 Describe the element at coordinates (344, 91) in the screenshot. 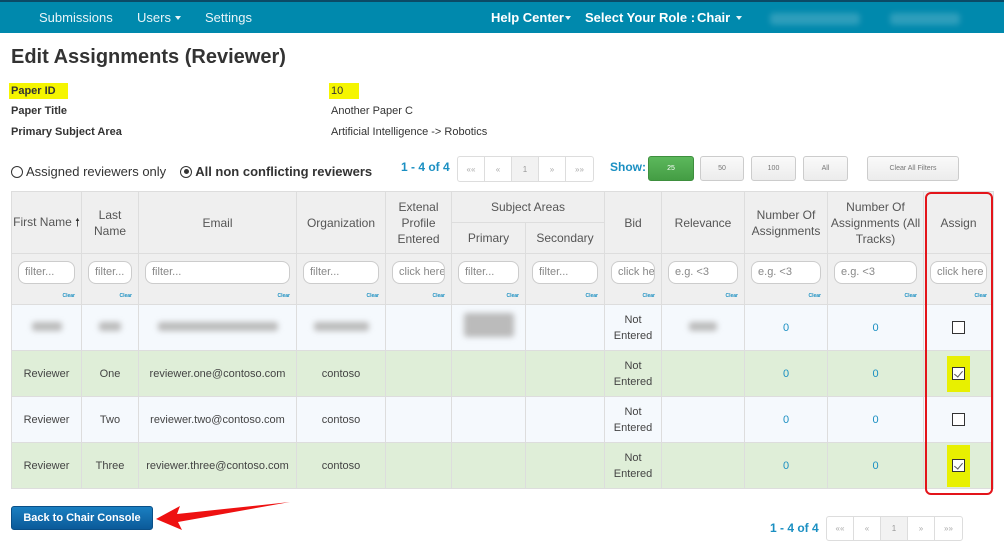

I see `paper-id-value-text: 10` at that location.